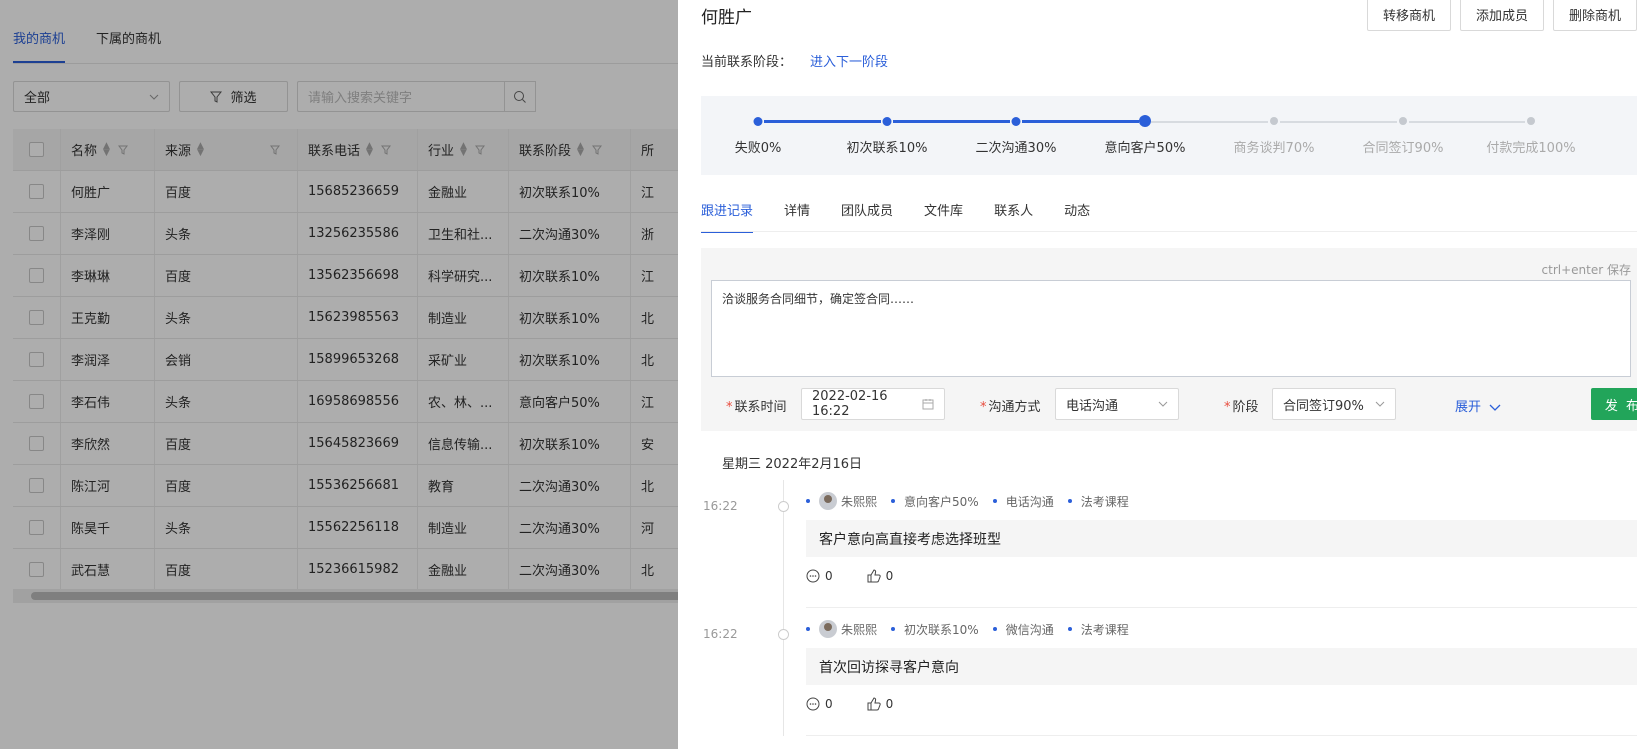 Image resolution: width=1637 pixels, height=749 pixels. What do you see at coordinates (1530, 146) in the screenshot?
I see `stage-label: 付款完成100%` at bounding box center [1530, 146].